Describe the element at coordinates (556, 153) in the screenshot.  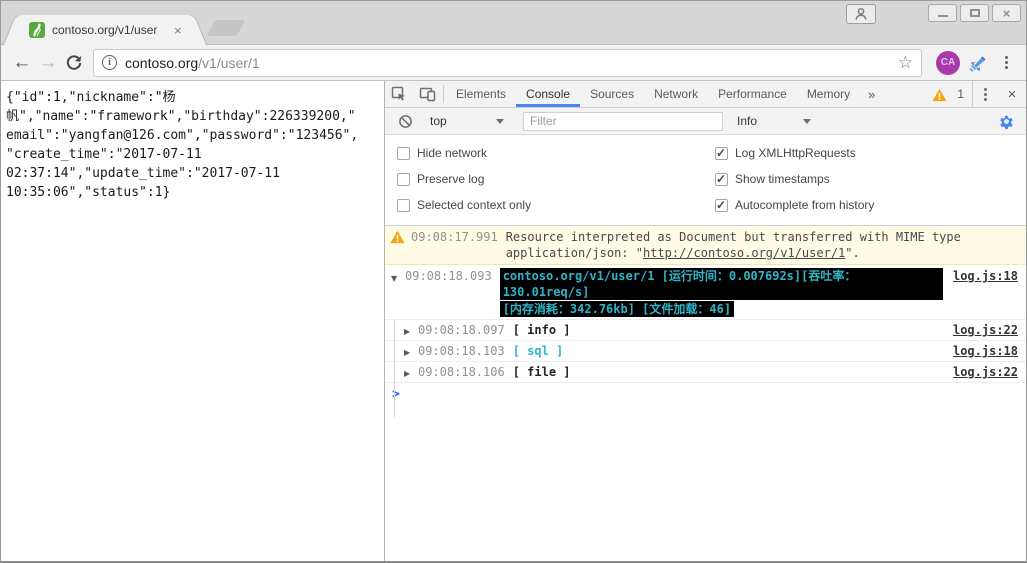
I see `setting-hide-network: Hide network` at that location.